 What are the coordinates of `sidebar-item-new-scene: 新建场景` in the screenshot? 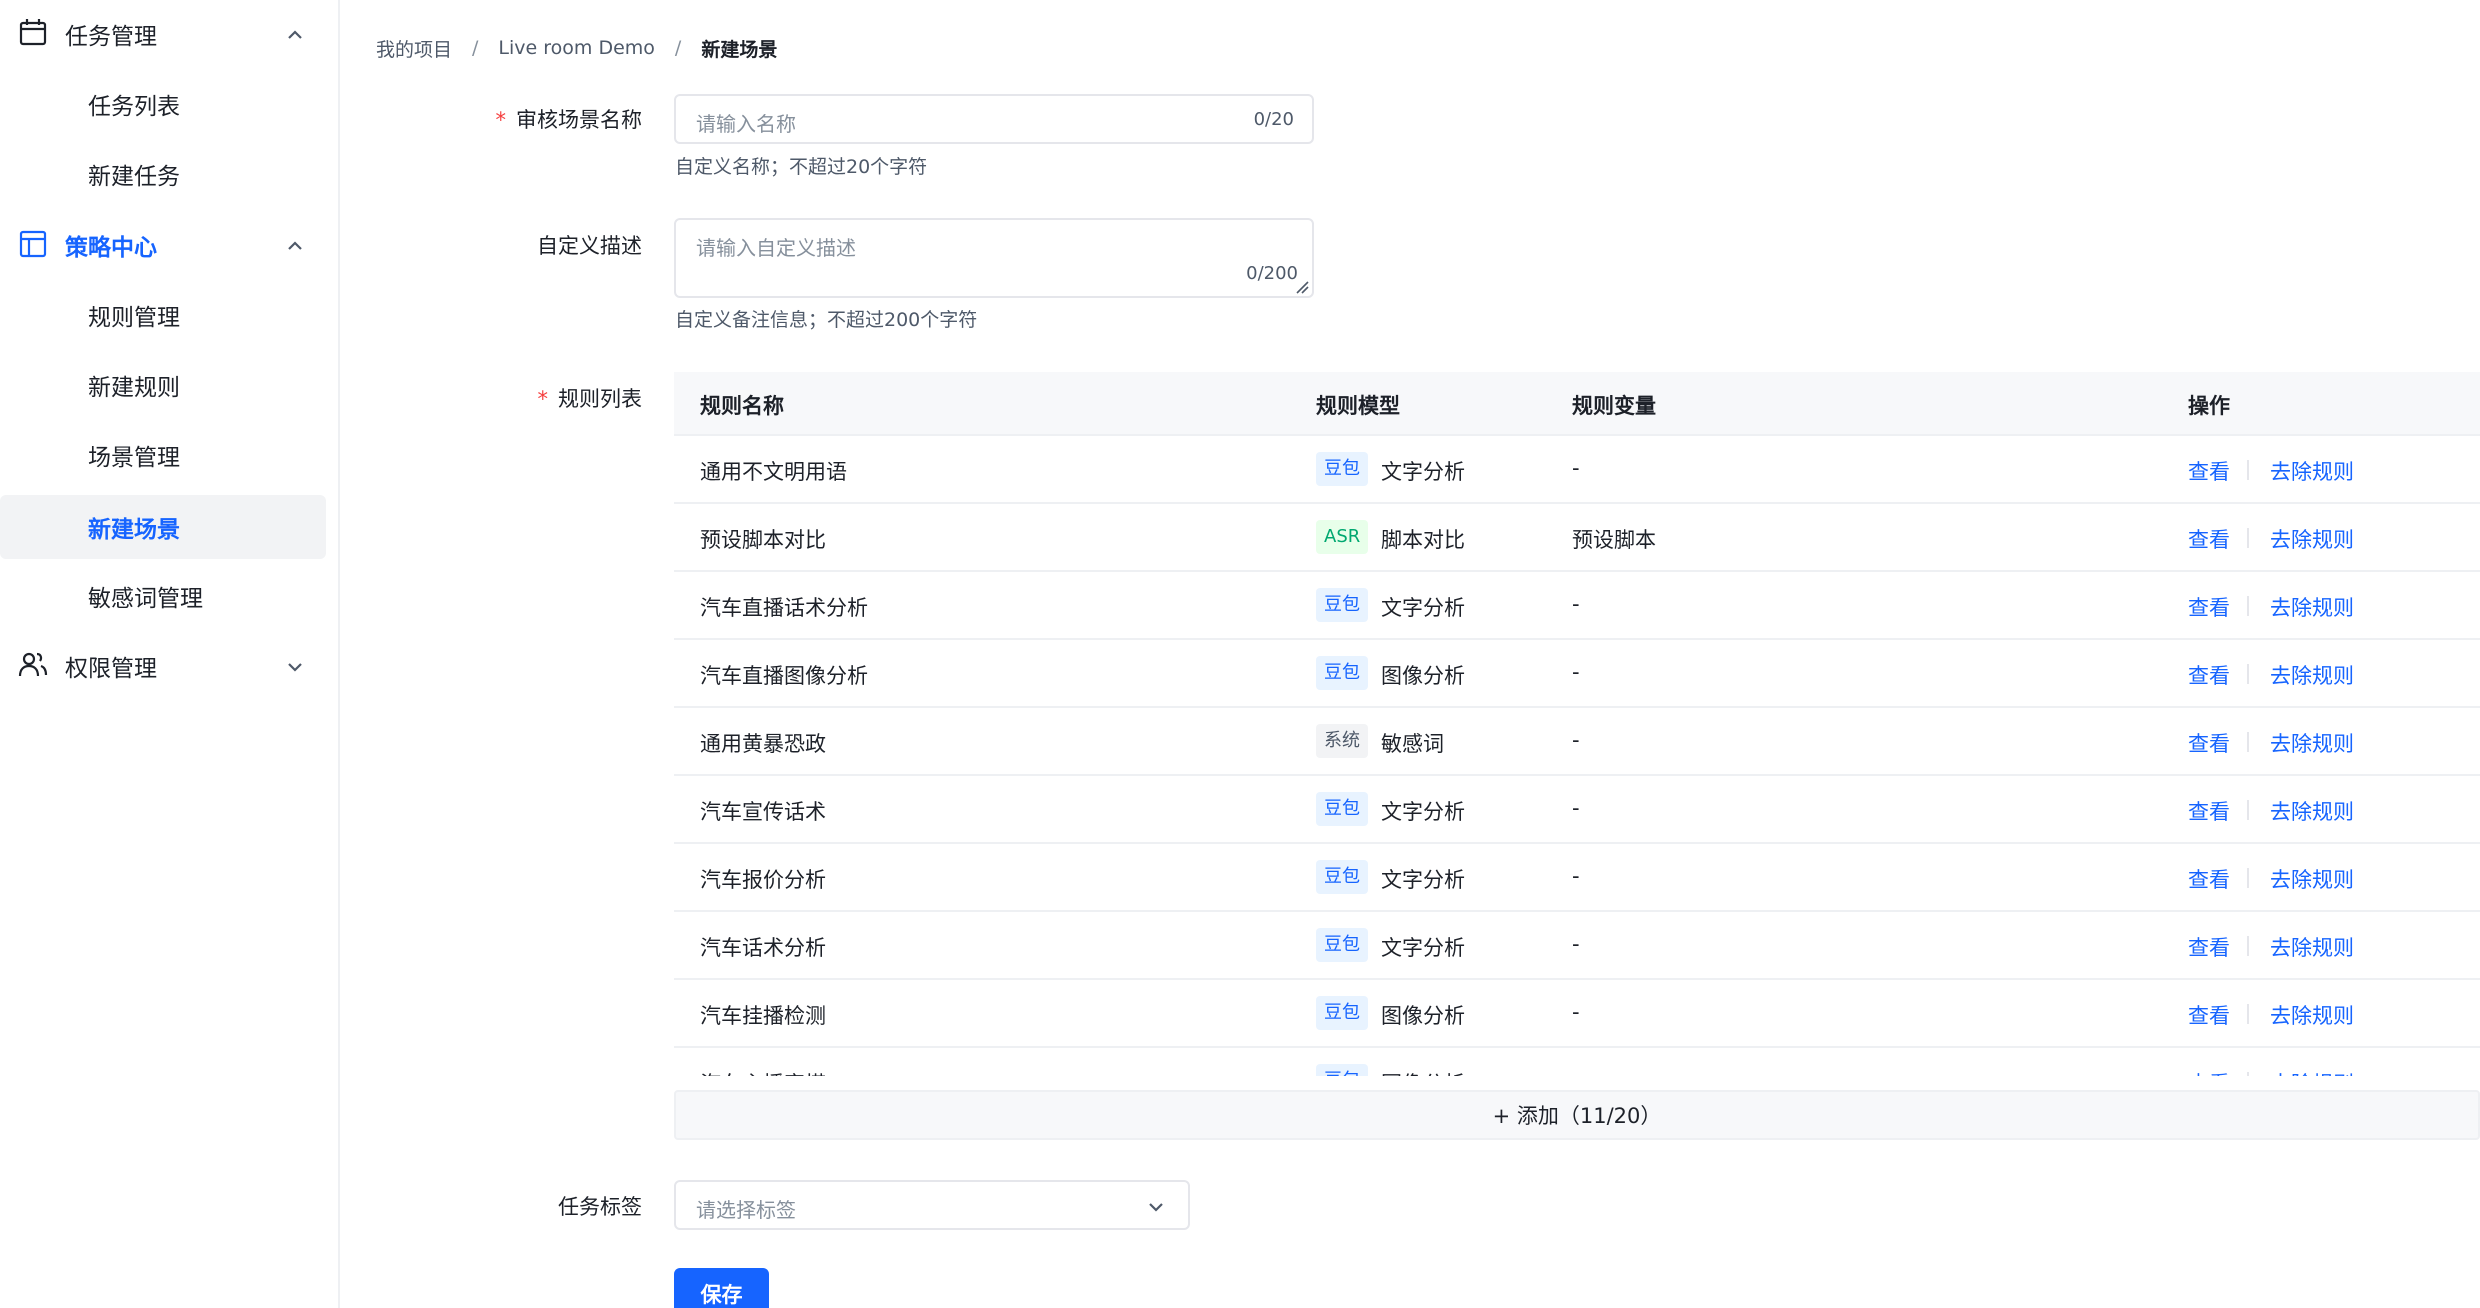 It's located at (163, 527).